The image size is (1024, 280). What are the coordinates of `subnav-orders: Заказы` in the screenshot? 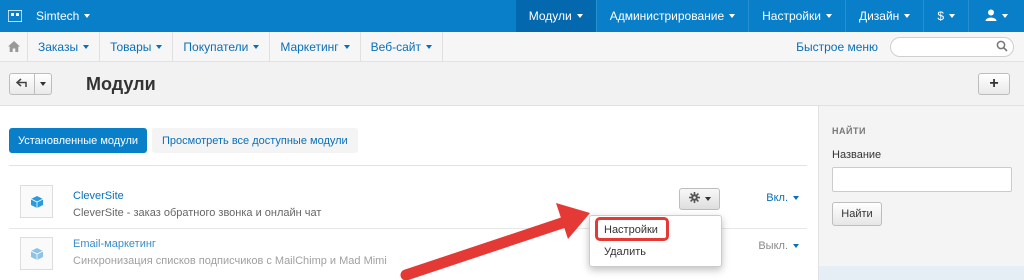 It's located at (64, 46).